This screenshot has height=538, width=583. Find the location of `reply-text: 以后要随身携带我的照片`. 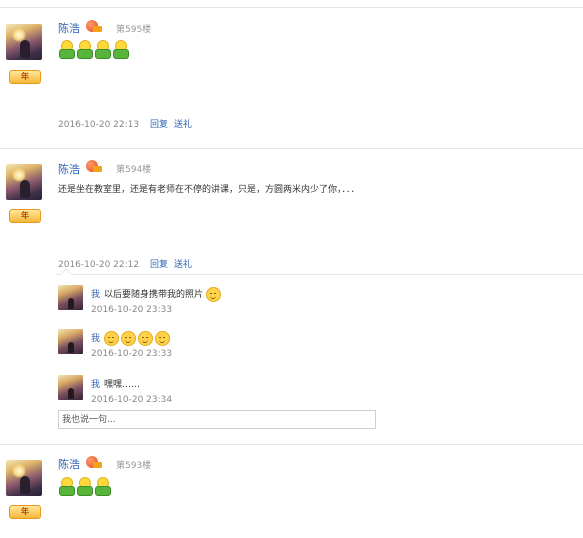

reply-text: 以后要随身携带我的照片 is located at coordinates (154, 295).